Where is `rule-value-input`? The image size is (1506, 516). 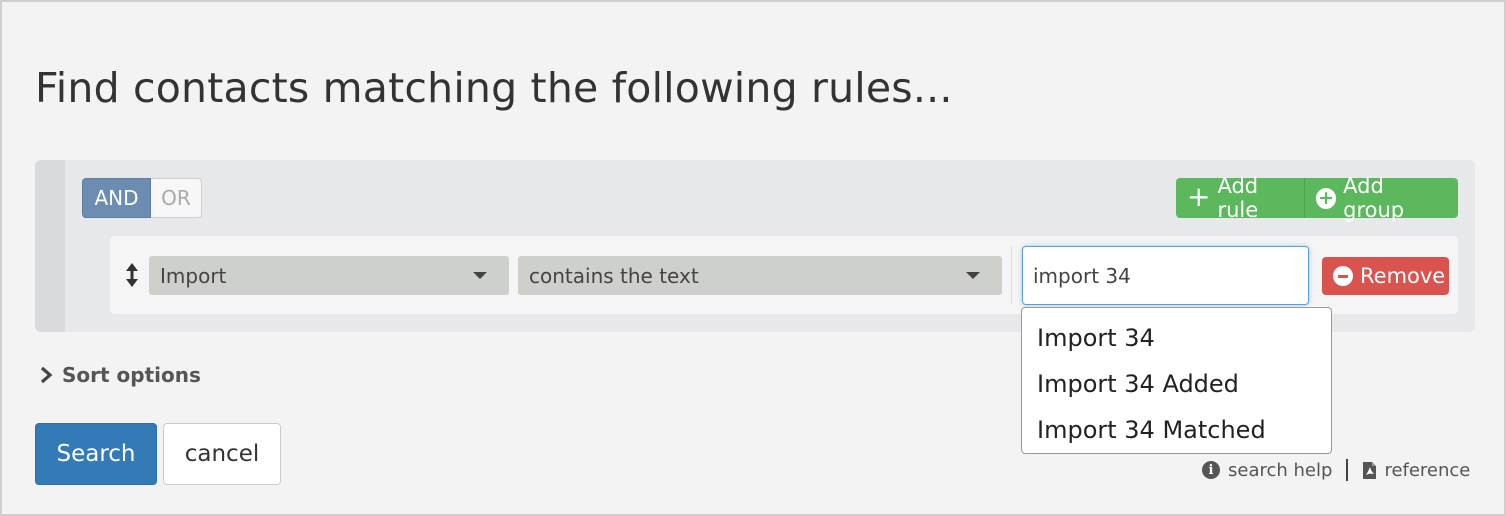 rule-value-input is located at coordinates (1165, 275).